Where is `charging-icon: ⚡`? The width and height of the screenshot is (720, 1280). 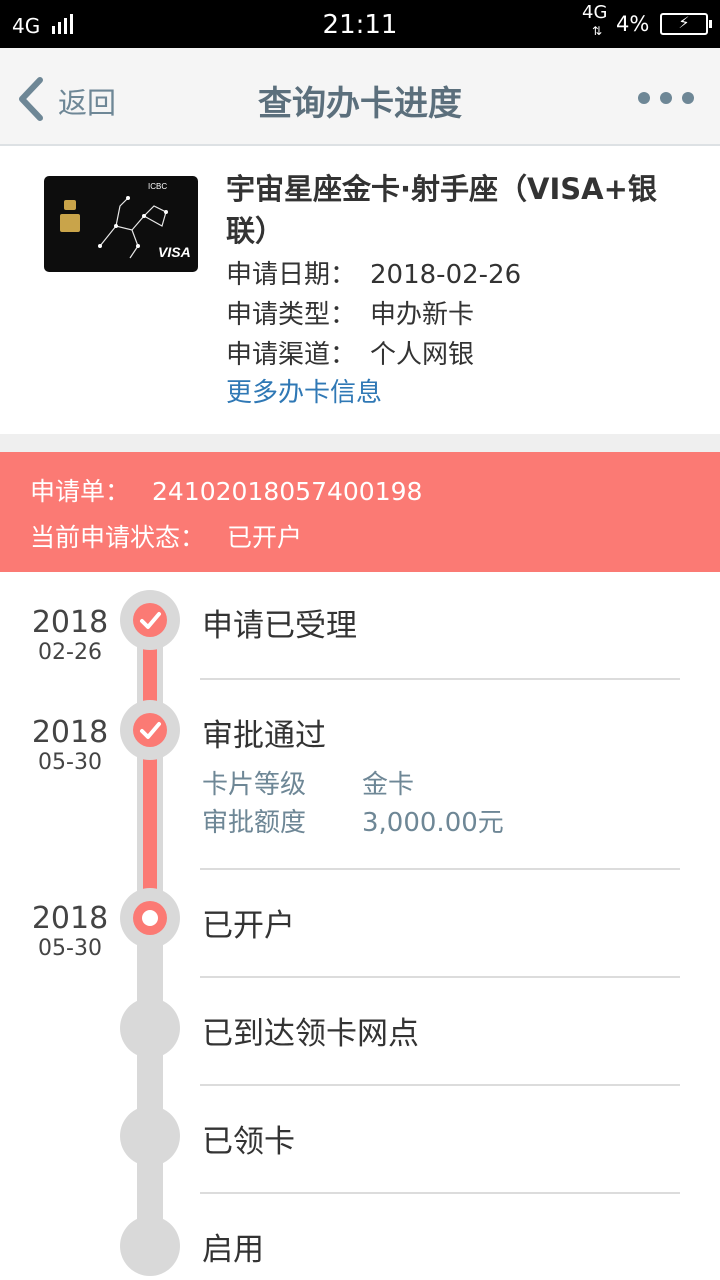 charging-icon: ⚡ is located at coordinates (684, 22).